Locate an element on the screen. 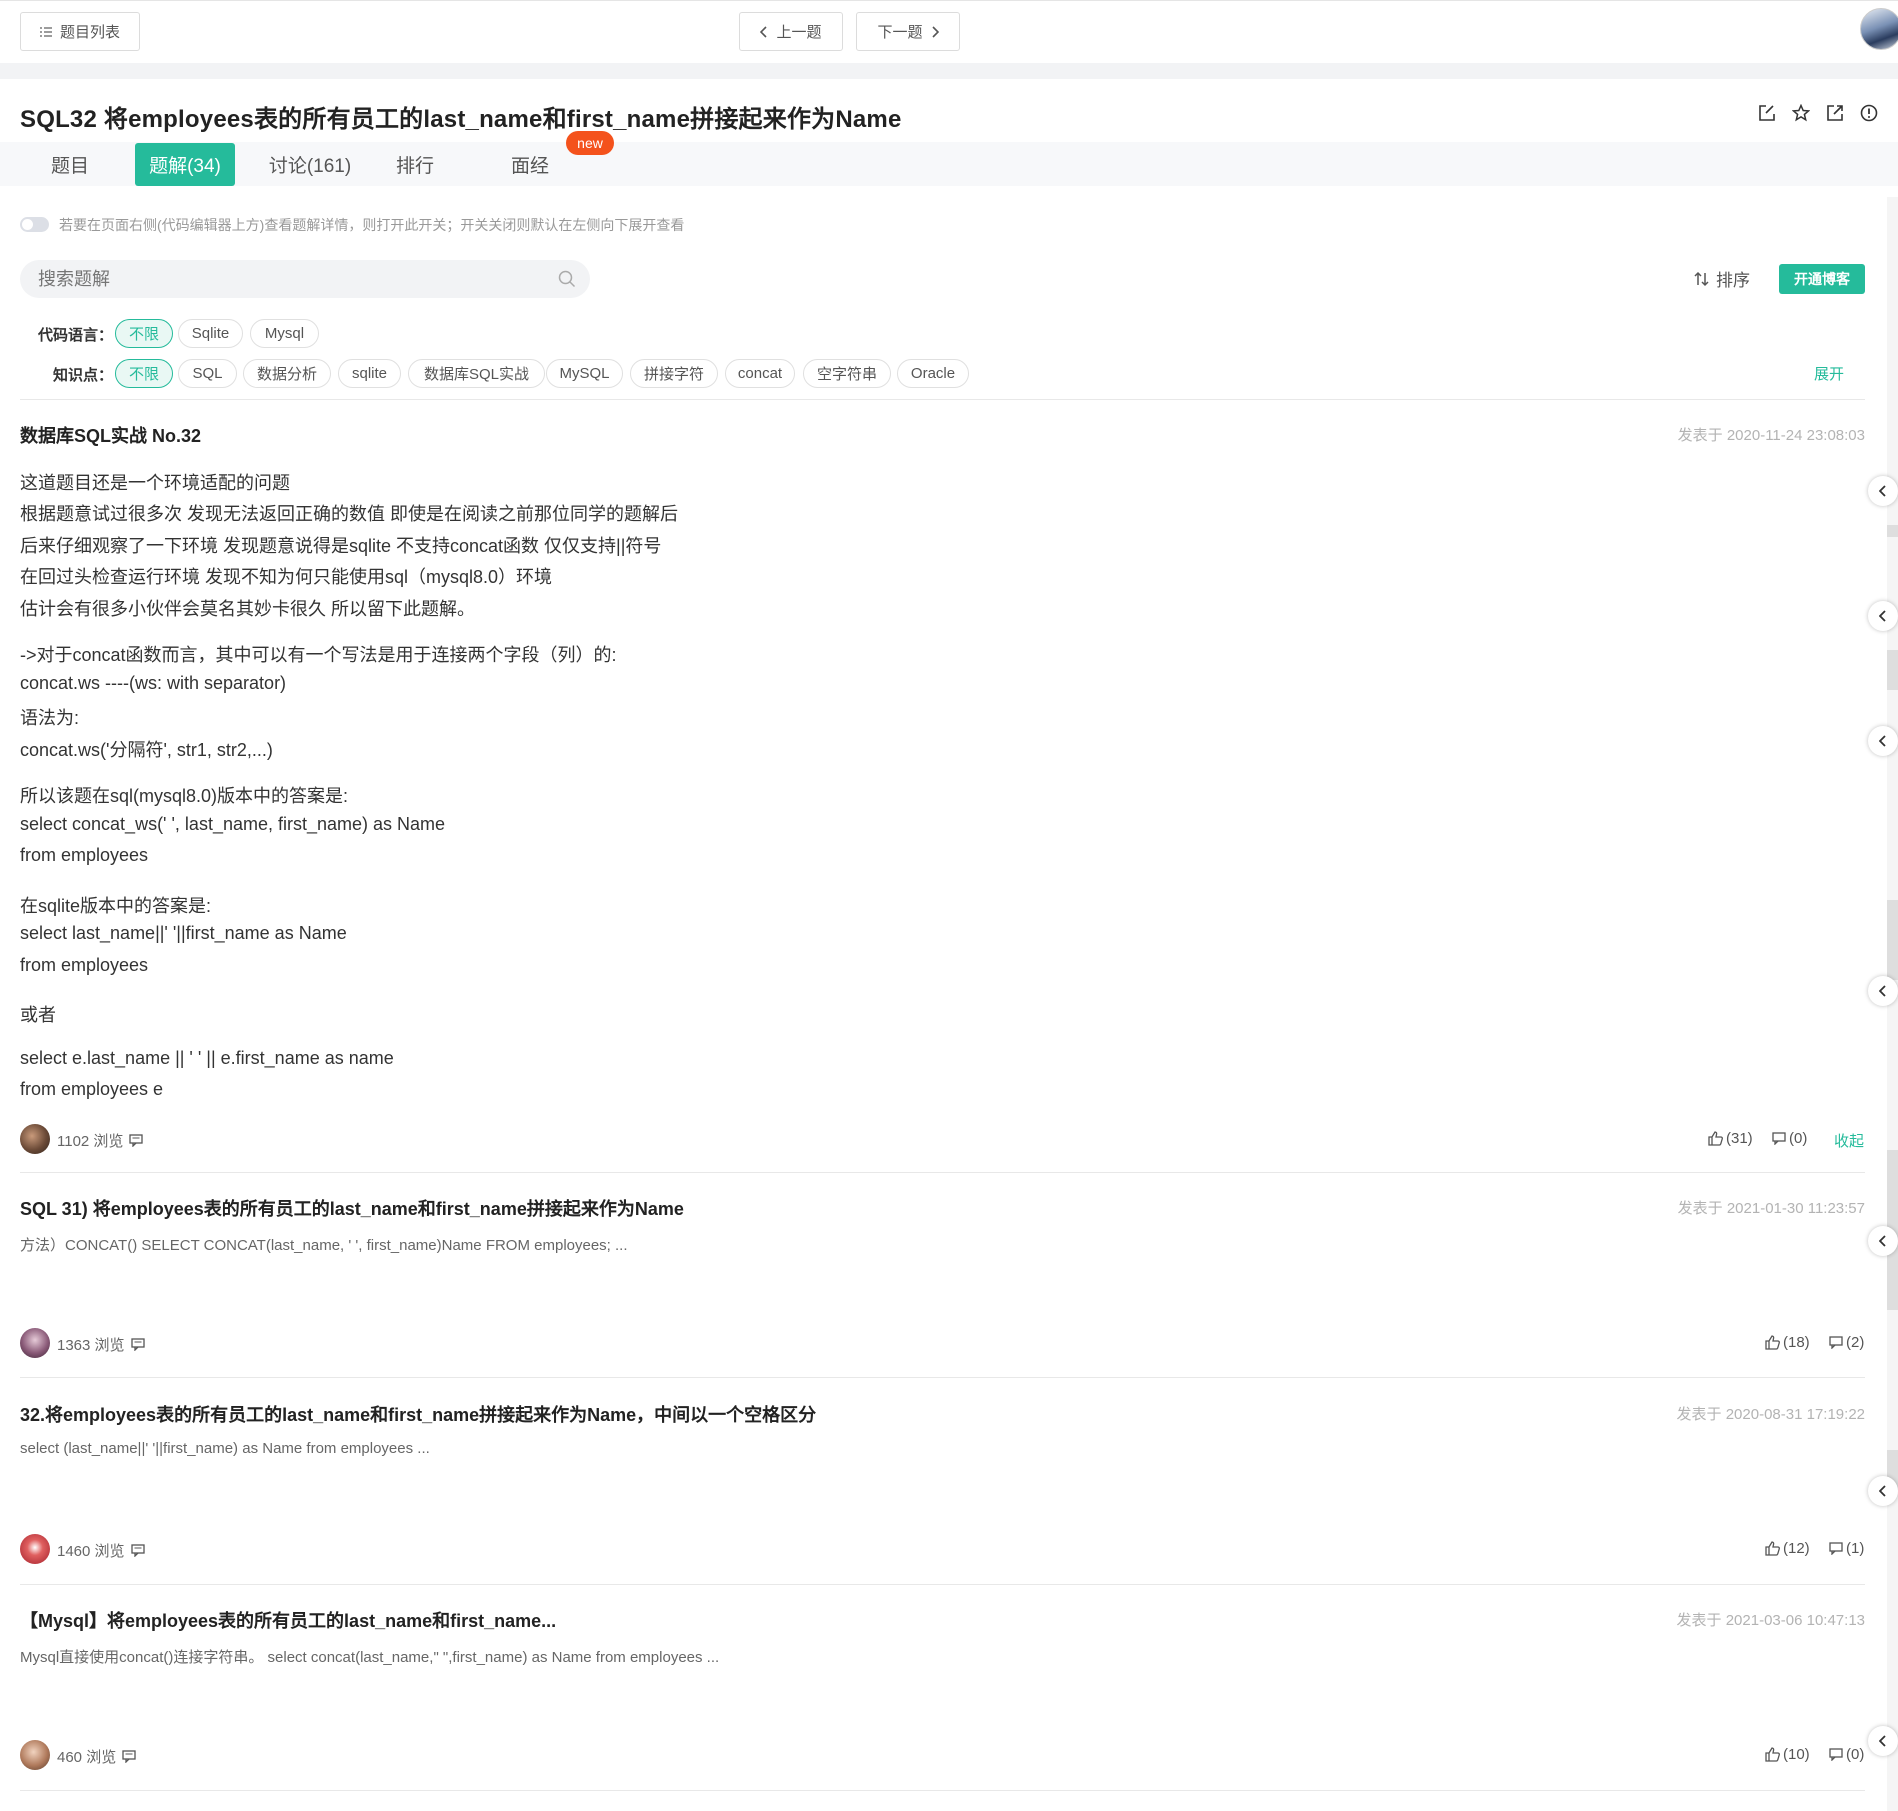  sort-button: 排序 is located at coordinates (1722, 278).